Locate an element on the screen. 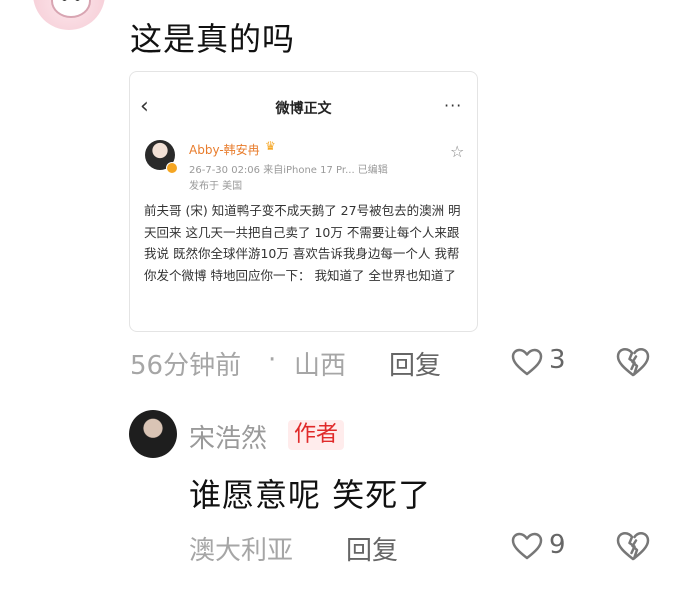  comment-time: 56分钟前 is located at coordinates (186, 366).